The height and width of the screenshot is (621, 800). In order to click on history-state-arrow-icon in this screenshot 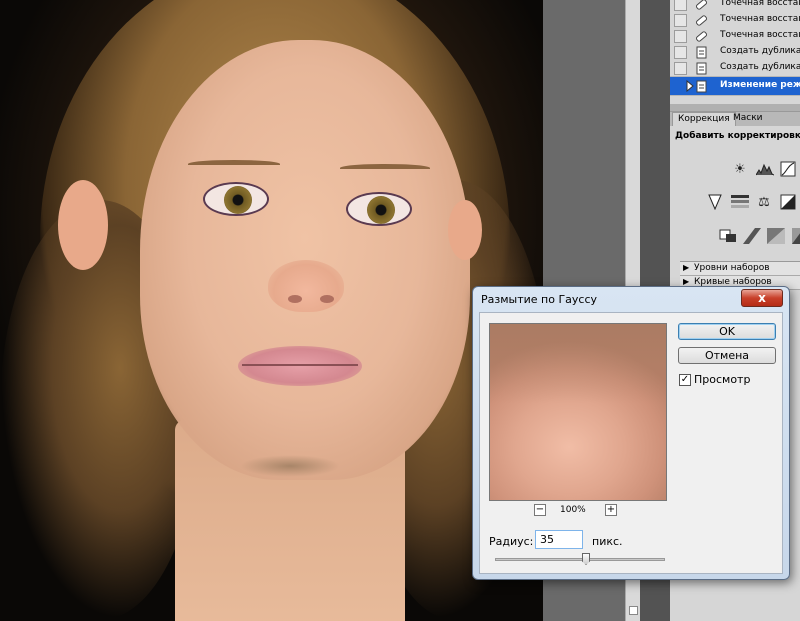, I will do `click(690, 86)`.